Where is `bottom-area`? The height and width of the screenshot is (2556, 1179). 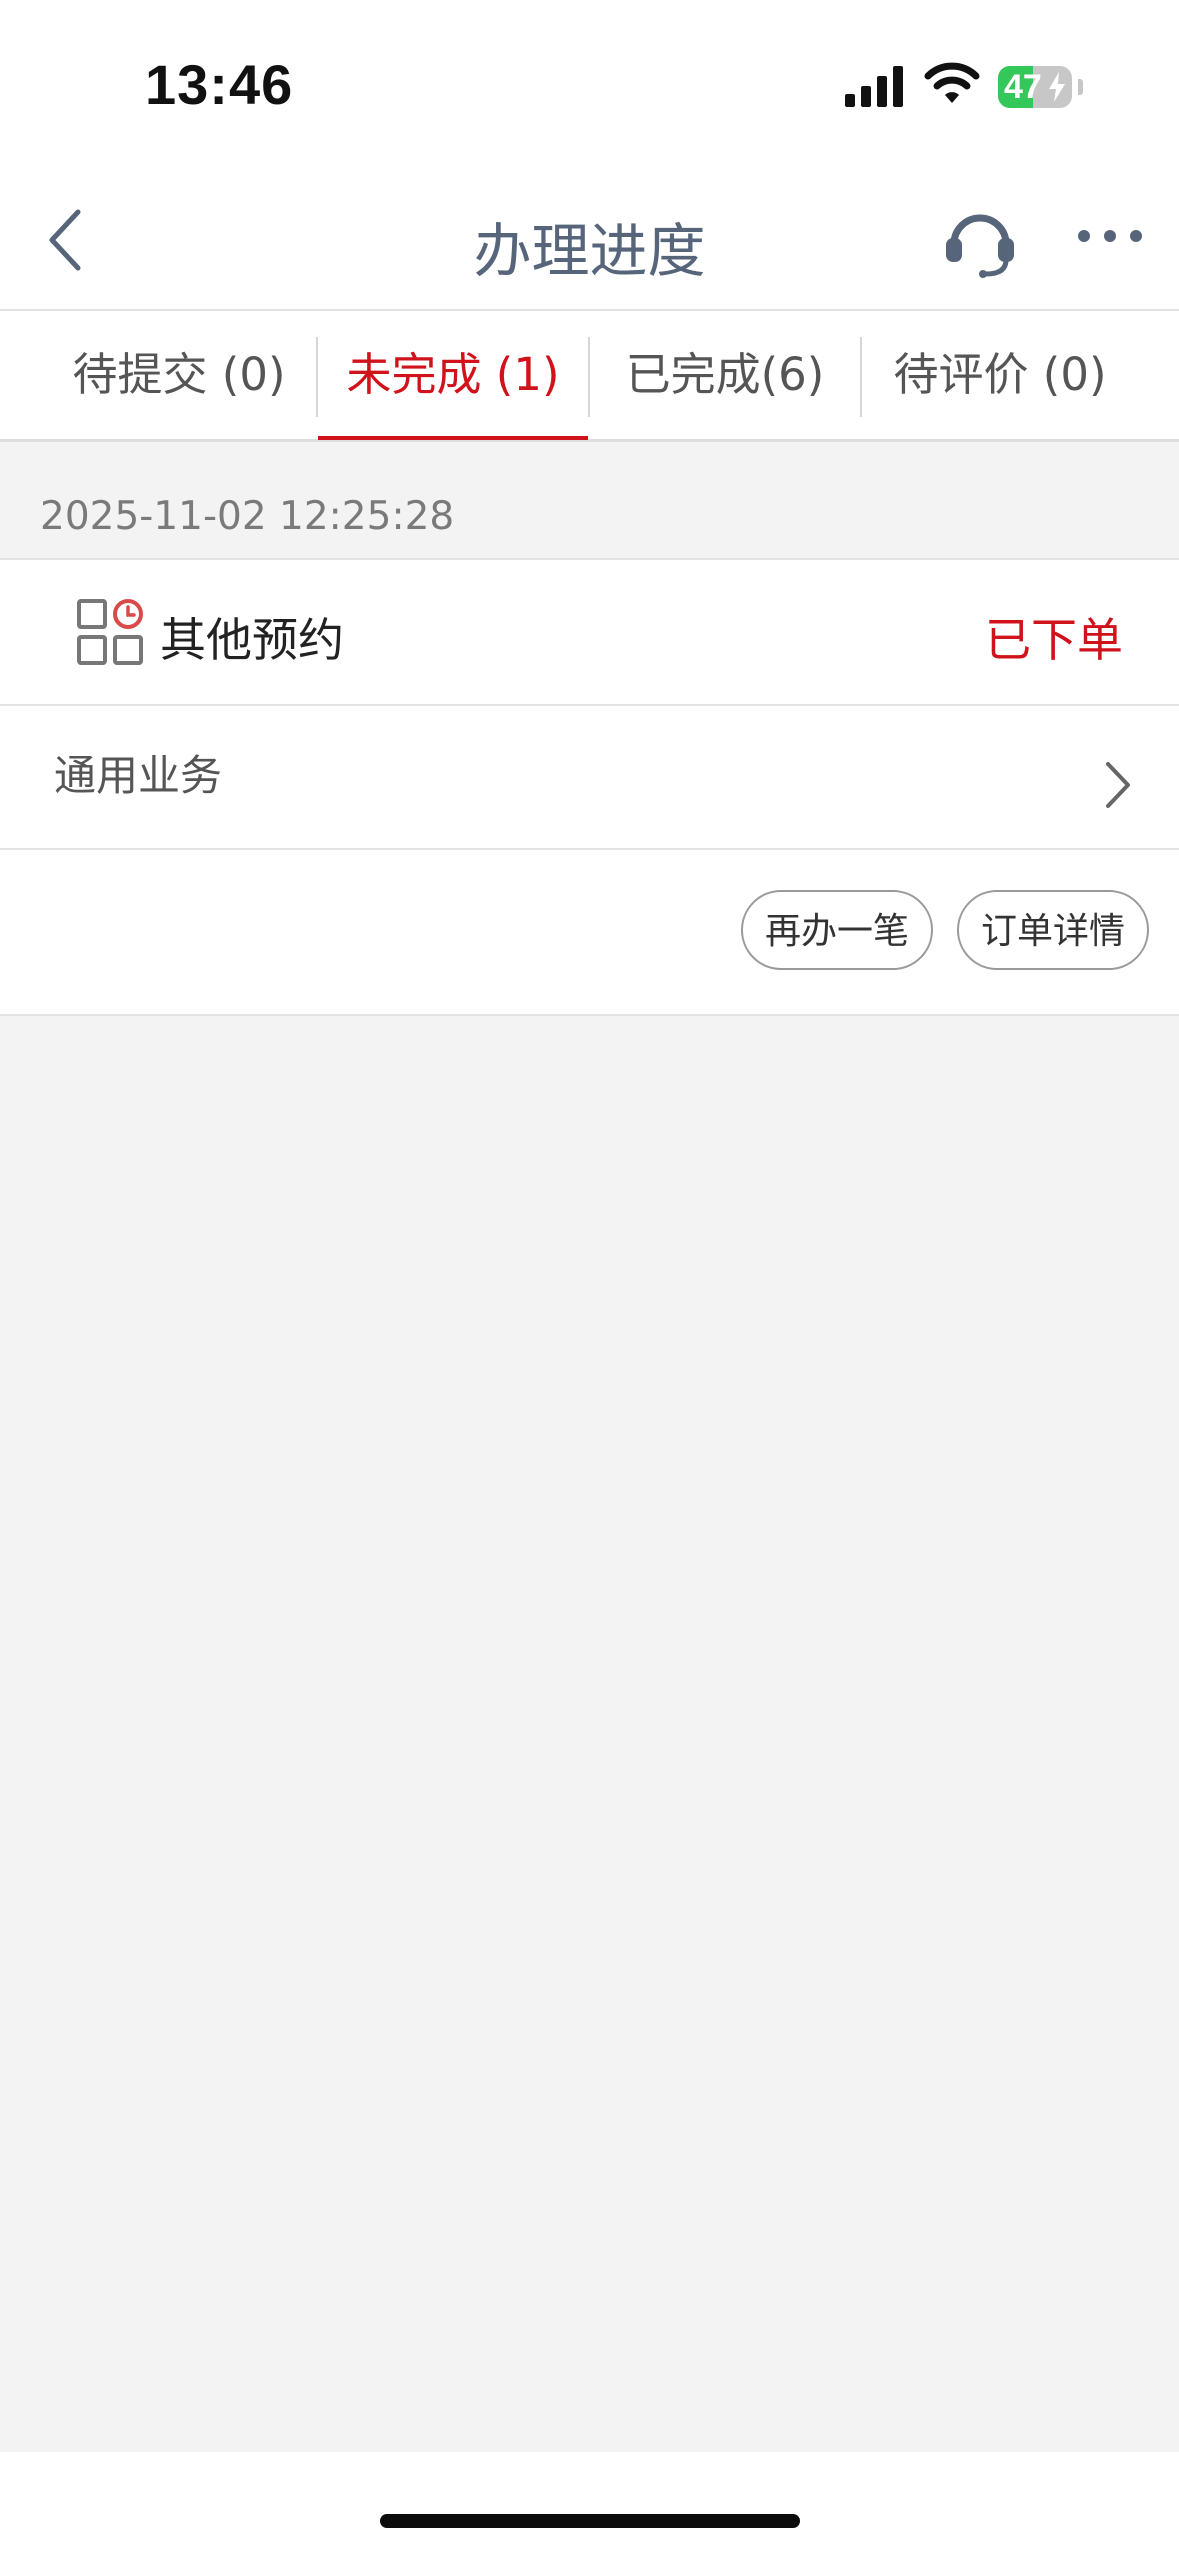 bottom-area is located at coordinates (589, 2504).